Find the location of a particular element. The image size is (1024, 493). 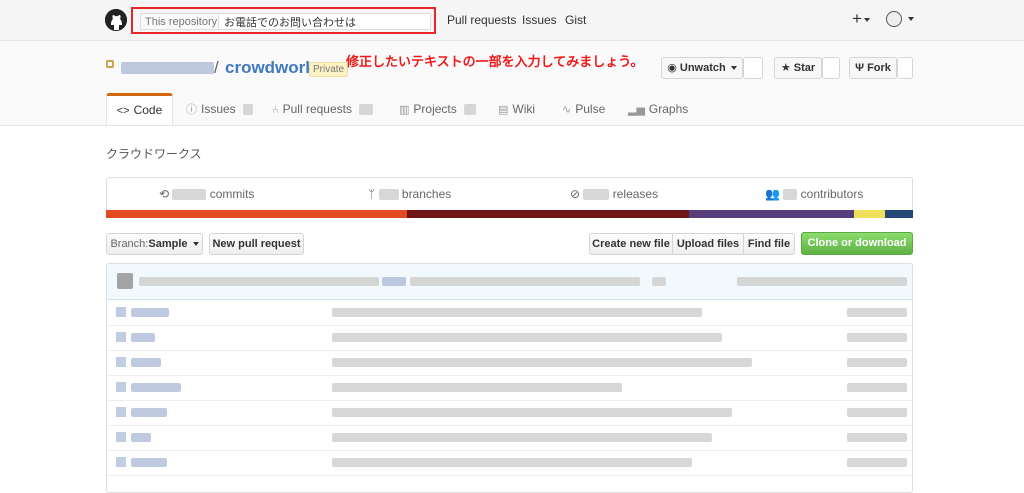

commits-link: ⟲ commits is located at coordinates (206, 194).